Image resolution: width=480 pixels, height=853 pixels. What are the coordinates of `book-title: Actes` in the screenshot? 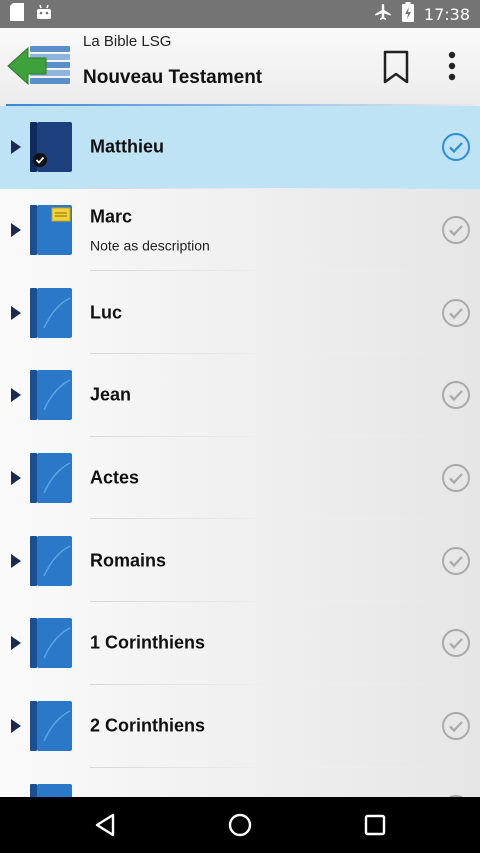 It's located at (115, 477).